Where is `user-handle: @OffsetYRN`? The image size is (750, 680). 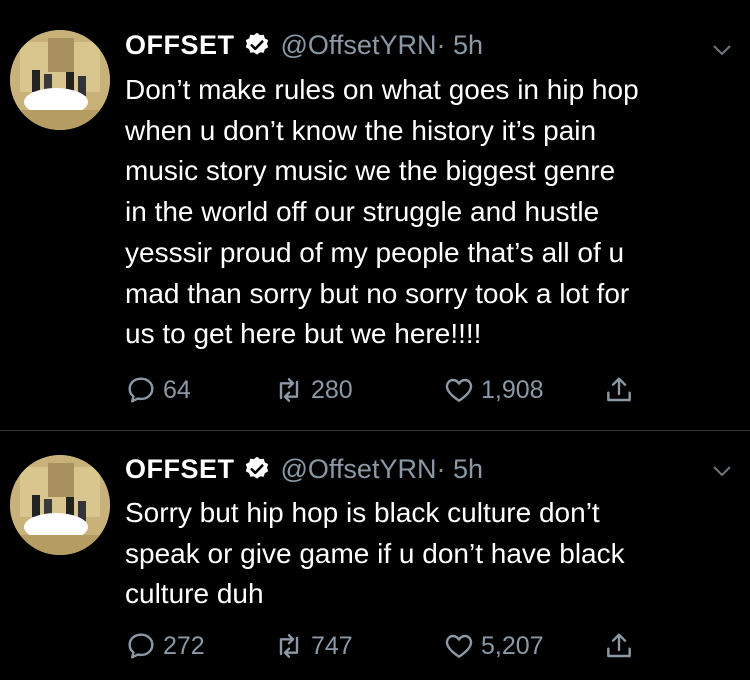
user-handle: @OffsetYRN is located at coordinates (359, 469).